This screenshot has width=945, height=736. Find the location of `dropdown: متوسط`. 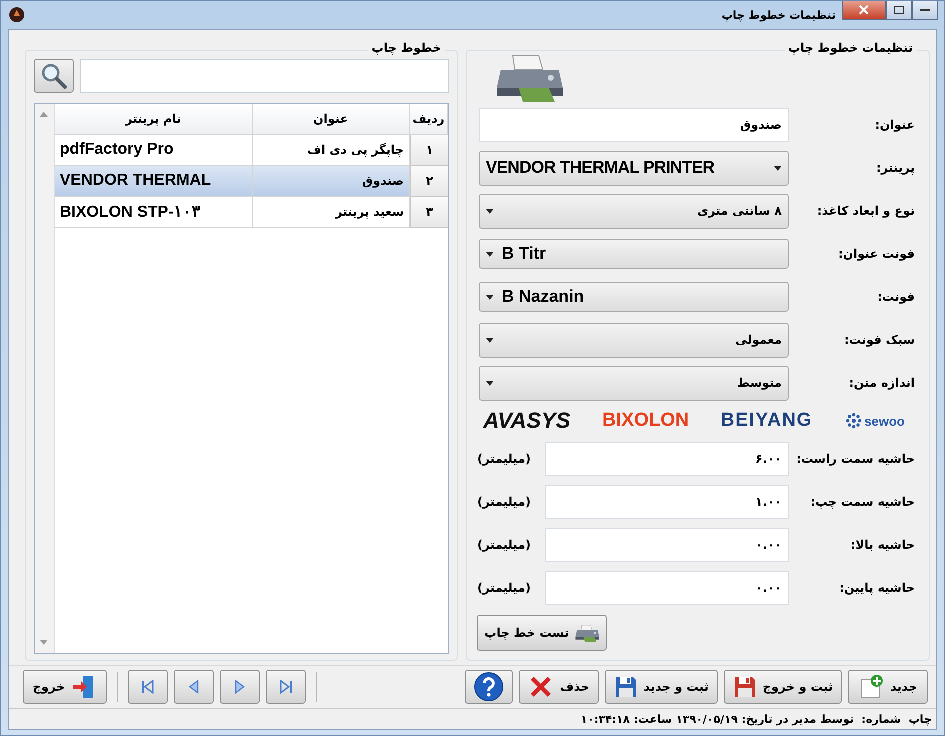

dropdown: متوسط is located at coordinates (634, 383).